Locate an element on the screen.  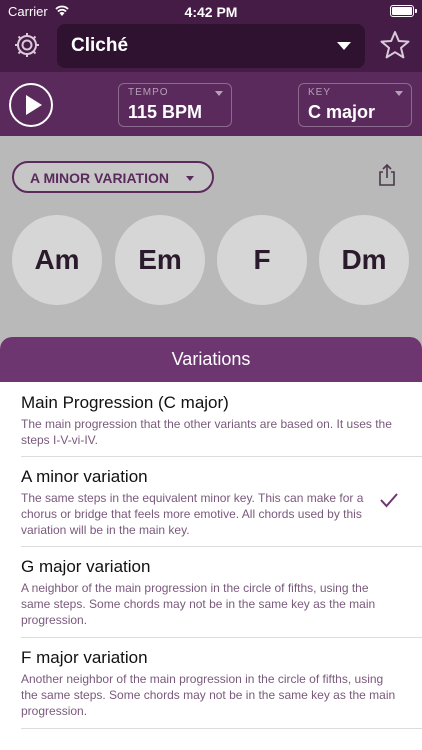
battery-icon is located at coordinates (403, 11).